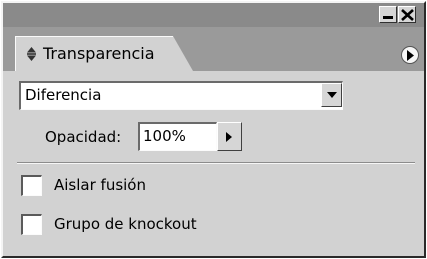 This screenshot has width=427, height=259. Describe the element at coordinates (181, 187) in the screenshot. I see `isolate-blending-option: Aislar fusión` at that location.